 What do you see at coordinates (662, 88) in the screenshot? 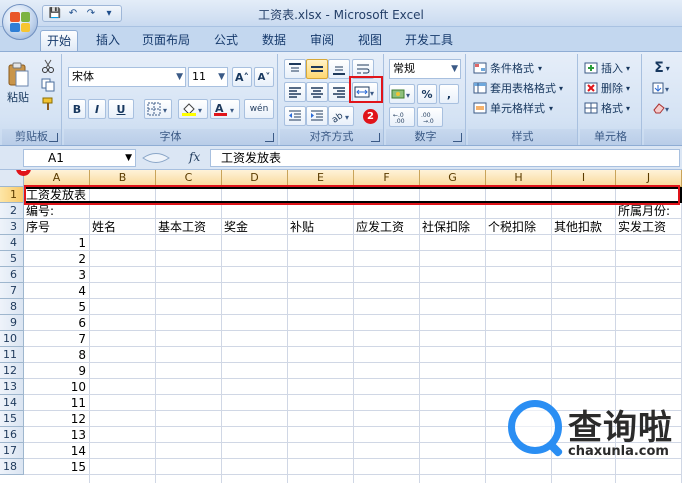
I see `fill-button: ▾` at bounding box center [662, 88].